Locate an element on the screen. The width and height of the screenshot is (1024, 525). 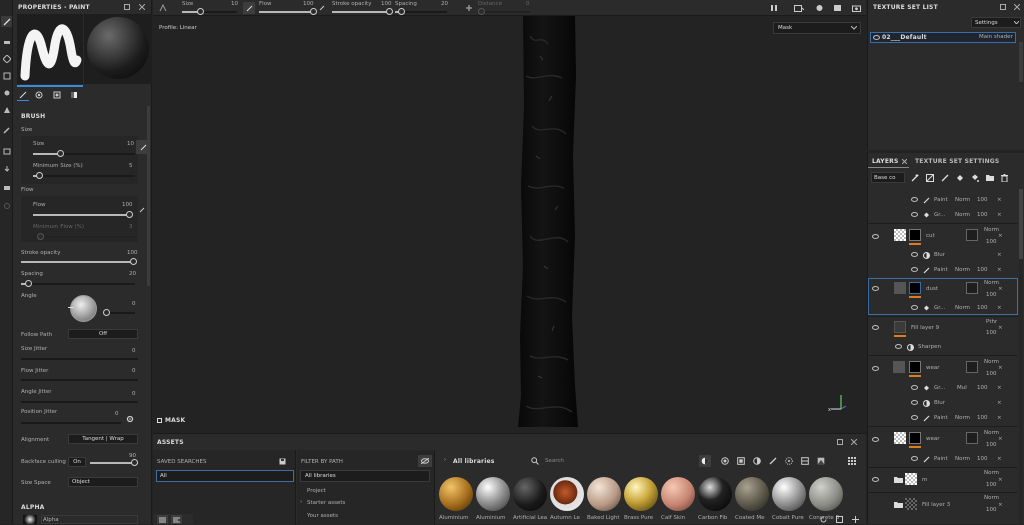
position-jitter-slider is located at coordinates (71, 423).